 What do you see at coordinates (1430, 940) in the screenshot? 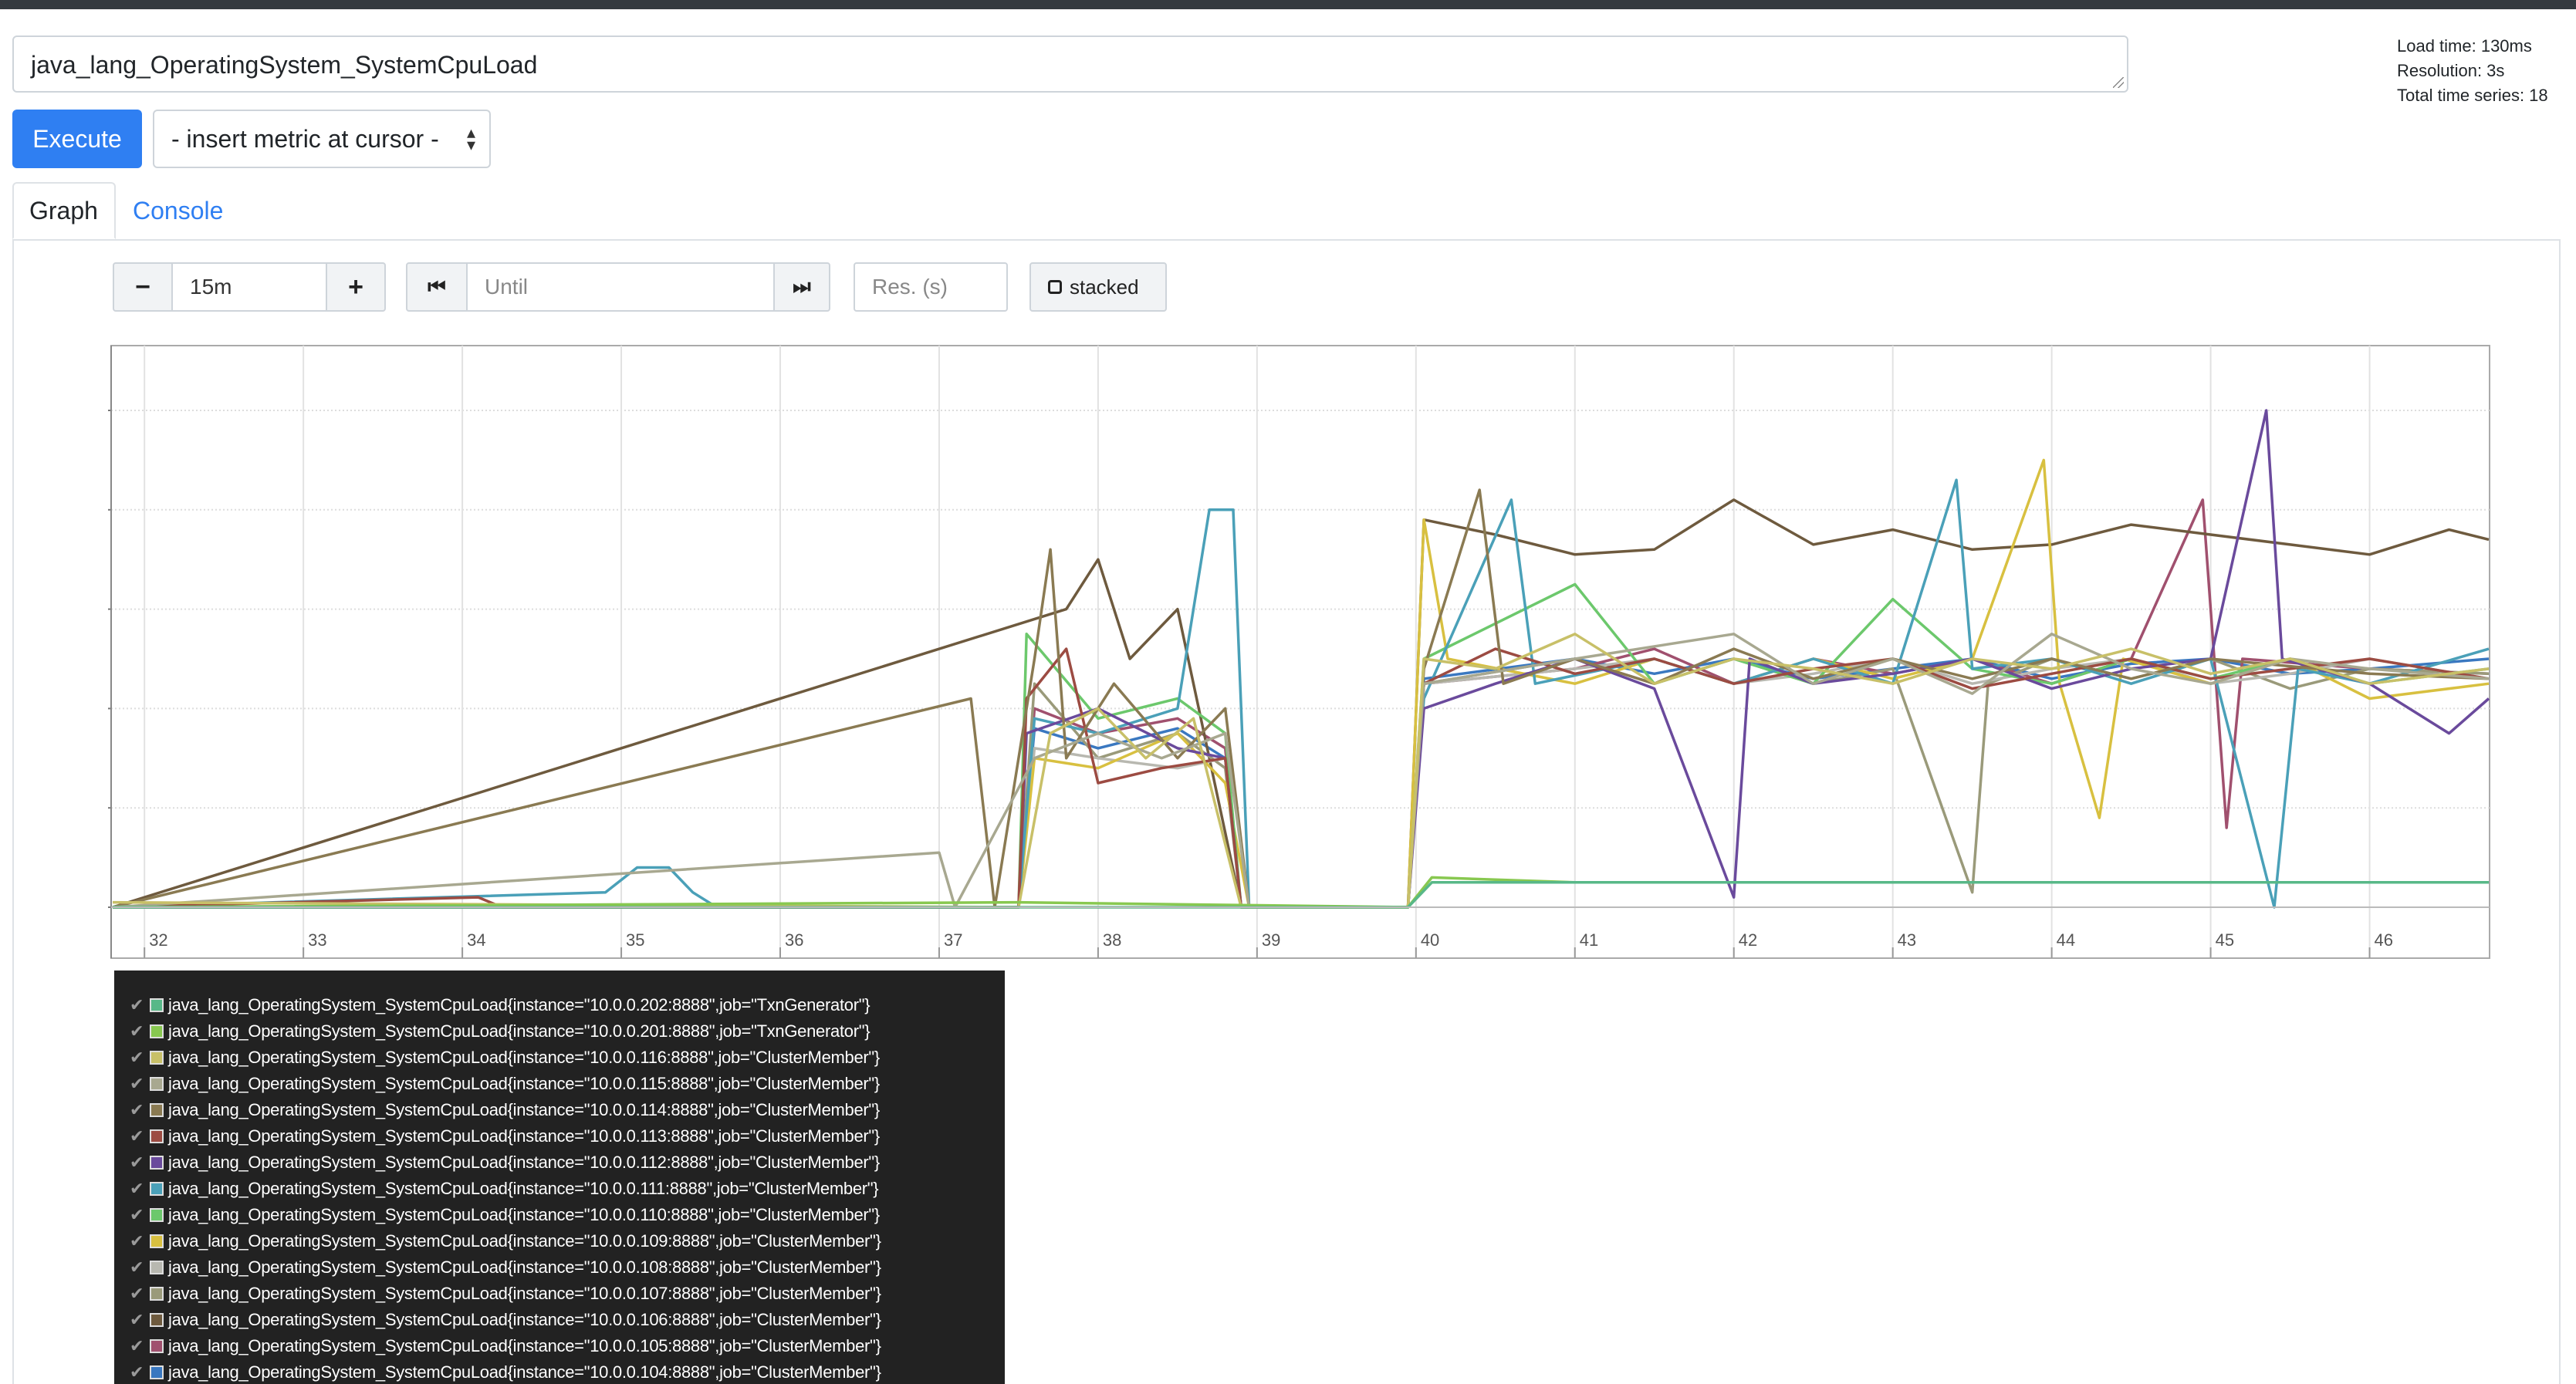
I see `x-tick-label: 40` at bounding box center [1430, 940].